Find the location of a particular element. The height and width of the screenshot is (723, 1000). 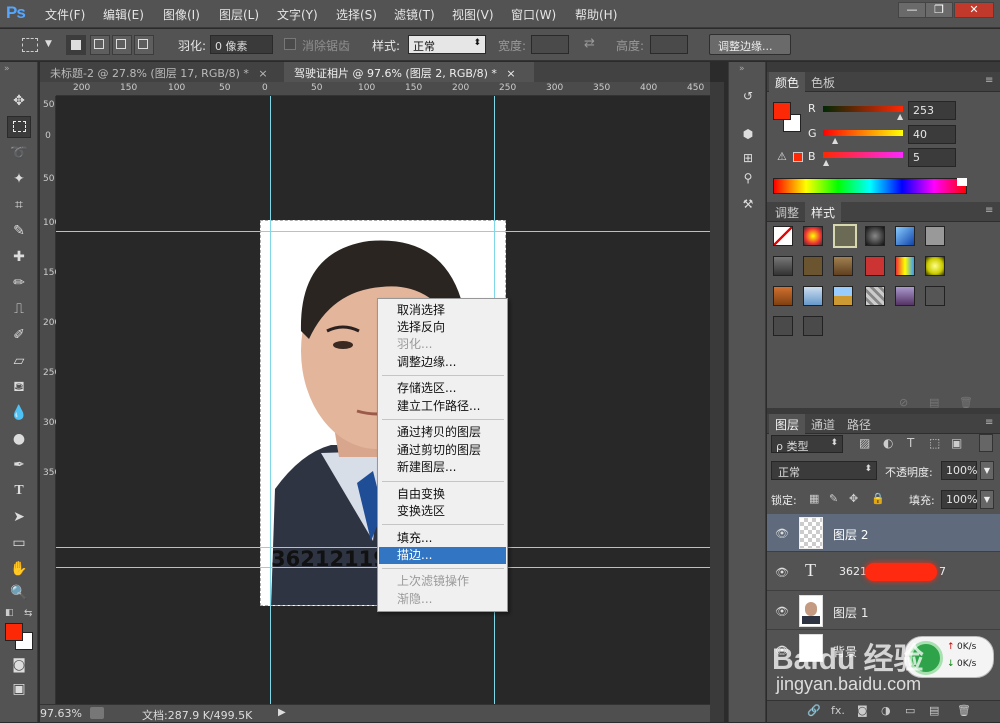

opacity-dropdown-icon: ▼ is located at coordinates (987, 470).